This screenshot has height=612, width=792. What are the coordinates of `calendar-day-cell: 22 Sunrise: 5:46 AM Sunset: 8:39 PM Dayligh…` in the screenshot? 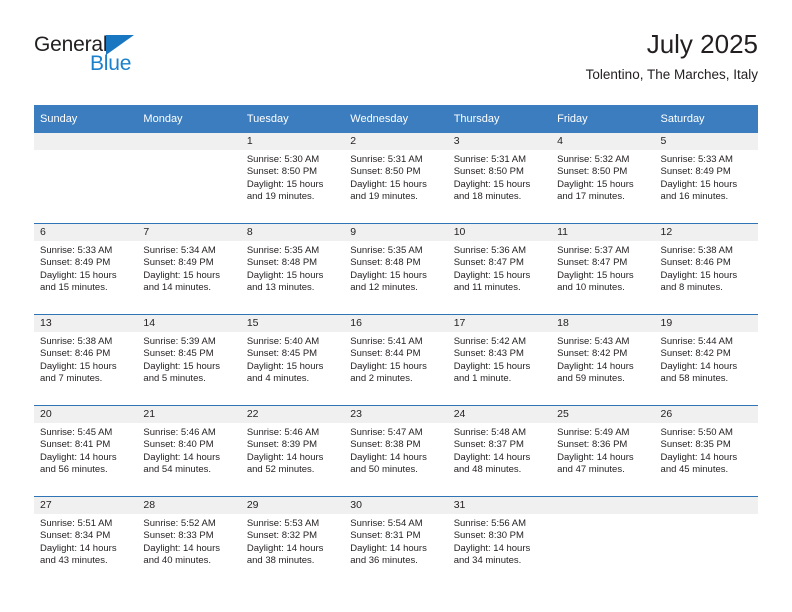 It's located at (292, 451).